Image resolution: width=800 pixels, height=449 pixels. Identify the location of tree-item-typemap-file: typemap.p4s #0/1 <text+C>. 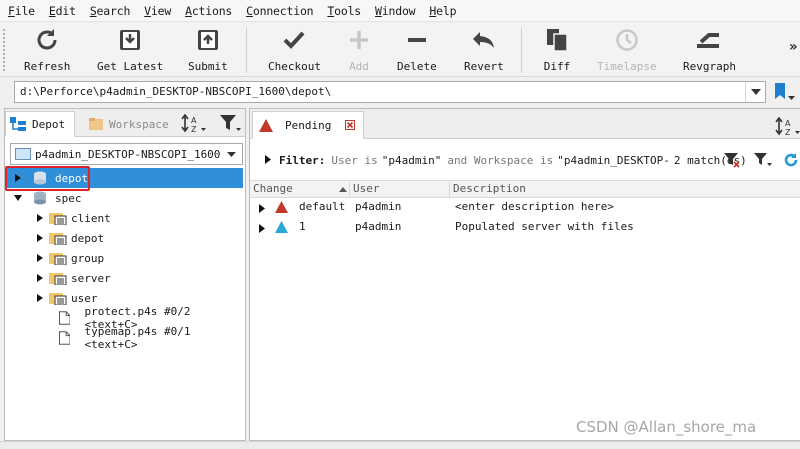
(124, 338).